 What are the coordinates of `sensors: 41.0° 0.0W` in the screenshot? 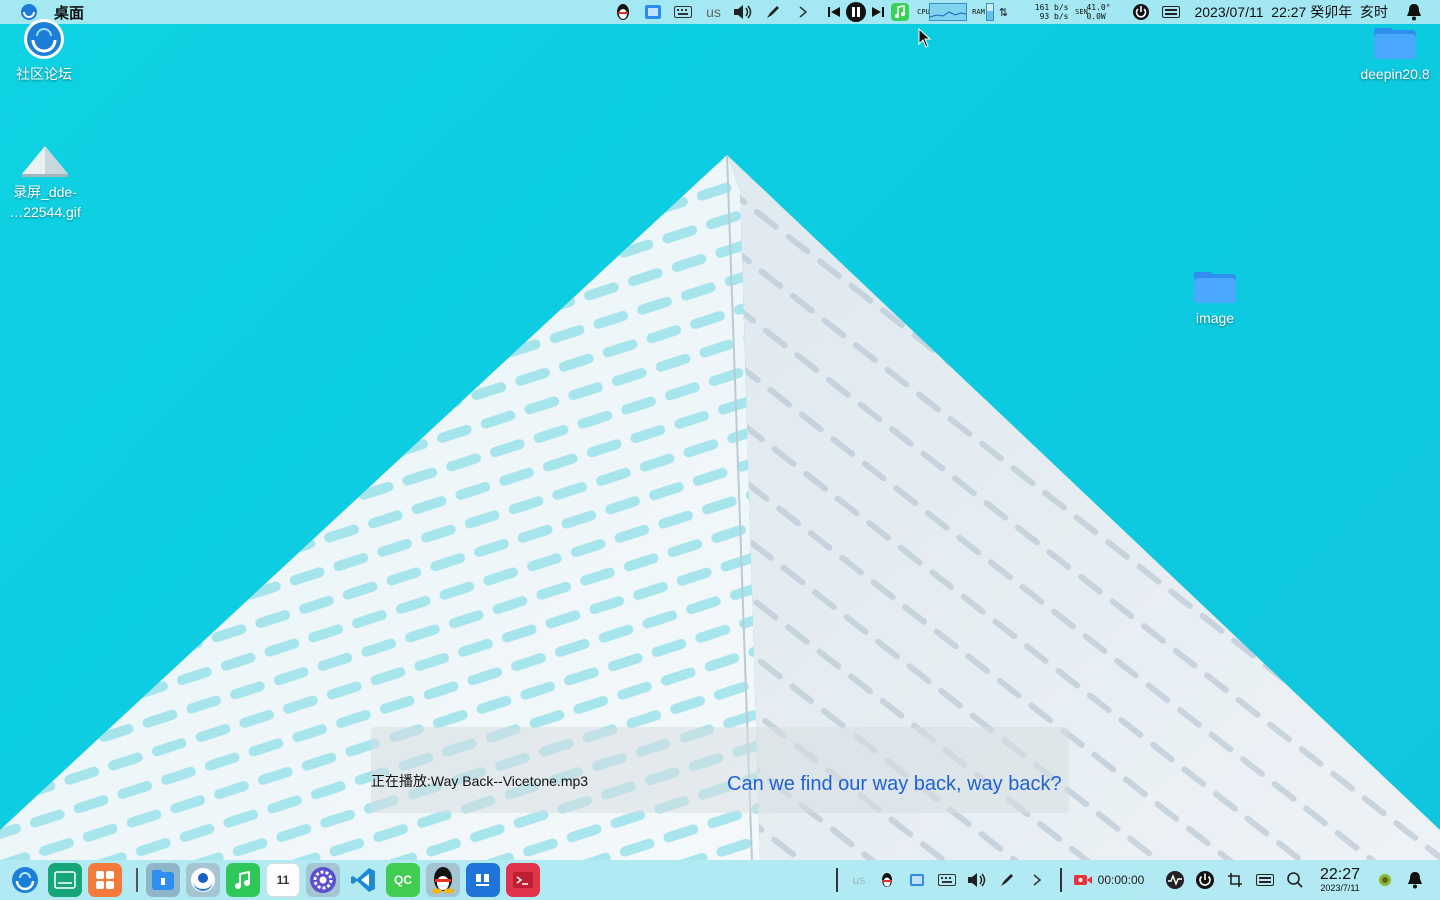 It's located at (1104, 12).